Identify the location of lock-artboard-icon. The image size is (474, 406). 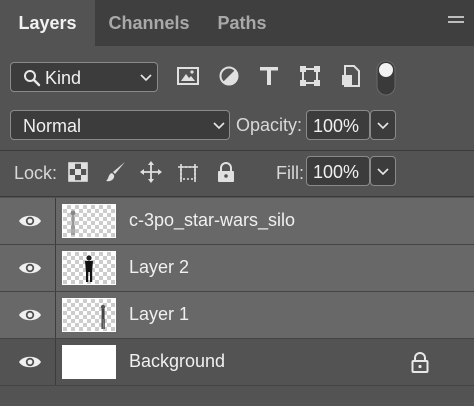
(188, 172).